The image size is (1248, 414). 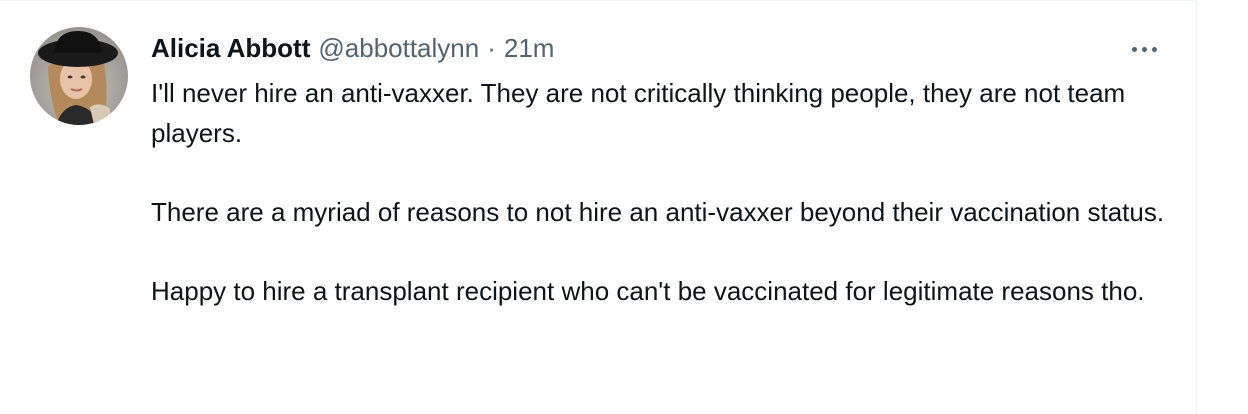 What do you see at coordinates (398, 48) in the screenshot?
I see `author-handle: @abbottalynn` at bounding box center [398, 48].